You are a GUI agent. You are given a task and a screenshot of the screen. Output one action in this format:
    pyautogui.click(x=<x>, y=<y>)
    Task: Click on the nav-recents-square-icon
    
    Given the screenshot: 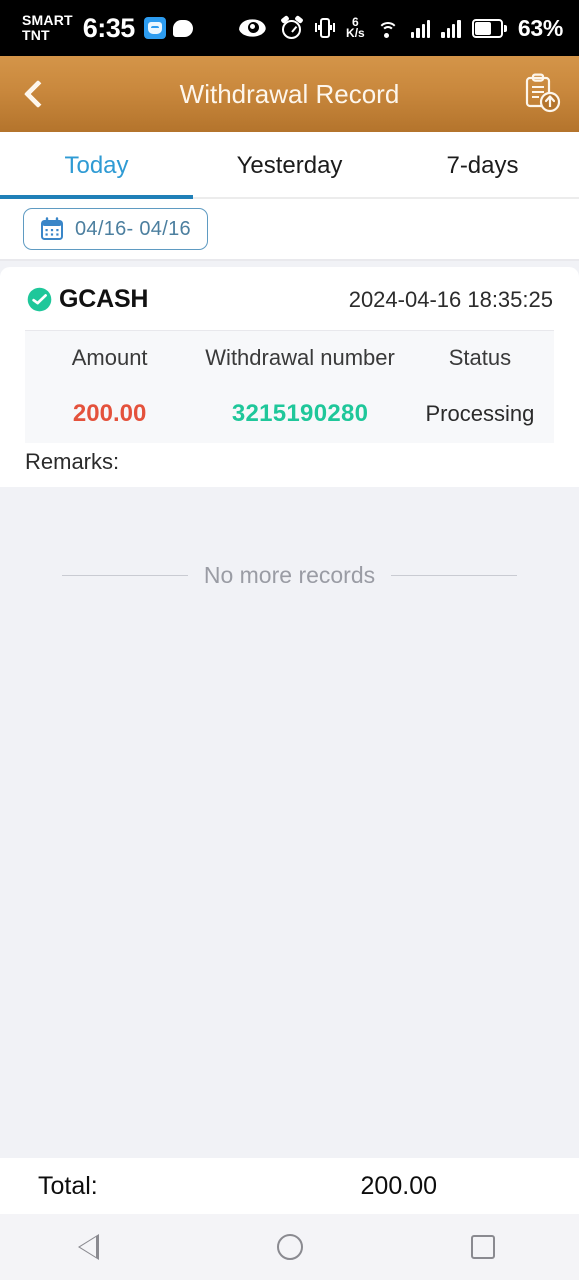 What is the action you would take?
    pyautogui.click(x=482, y=1247)
    